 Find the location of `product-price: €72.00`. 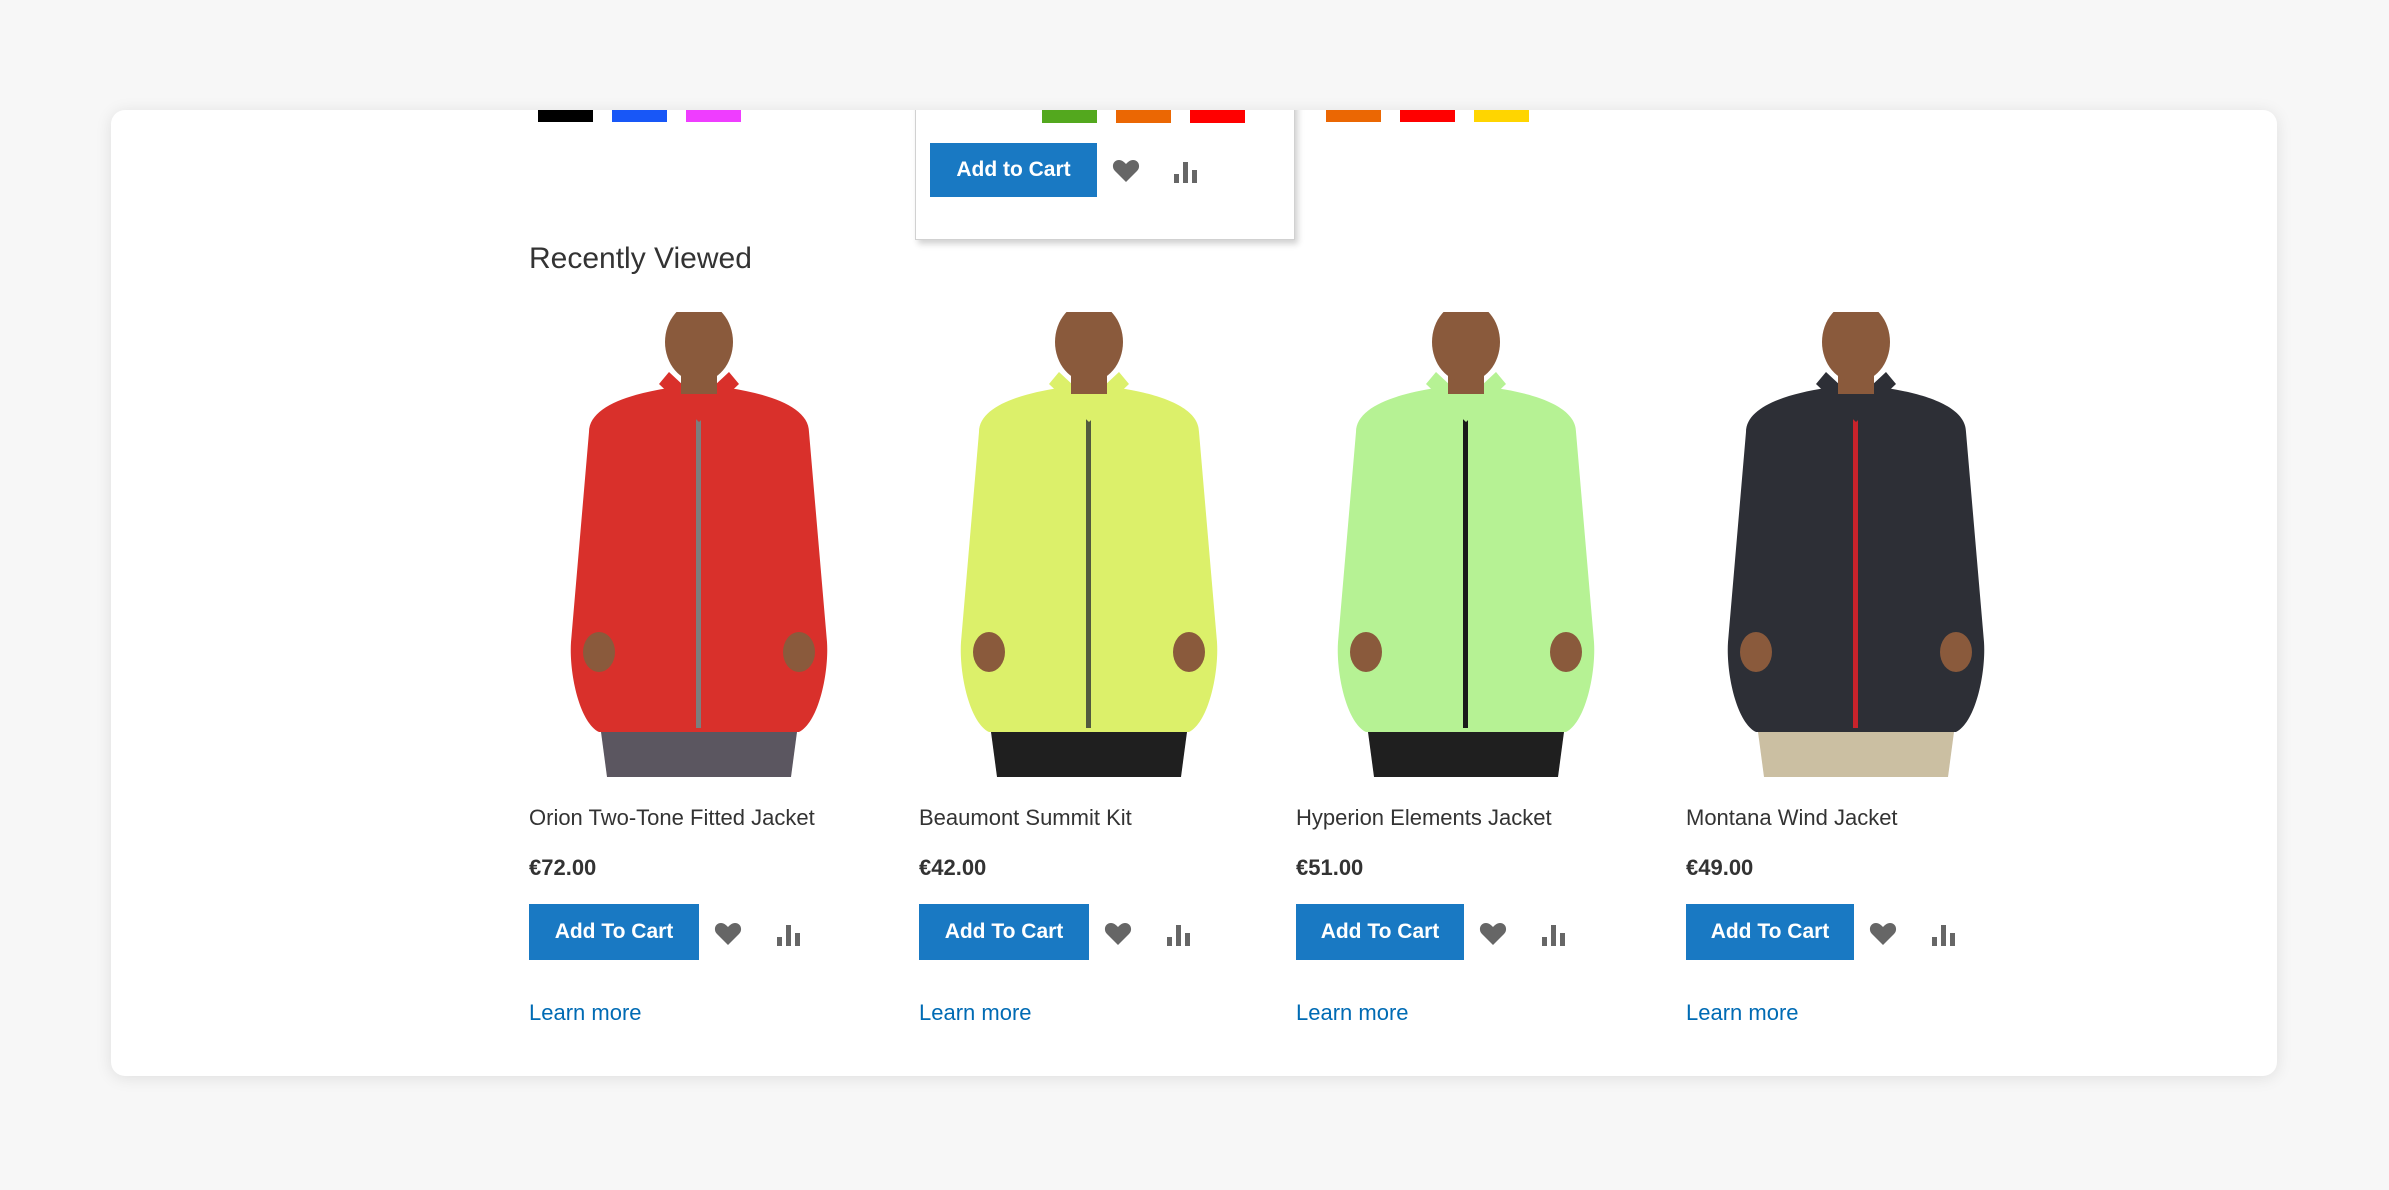

product-price: €72.00 is located at coordinates (563, 867).